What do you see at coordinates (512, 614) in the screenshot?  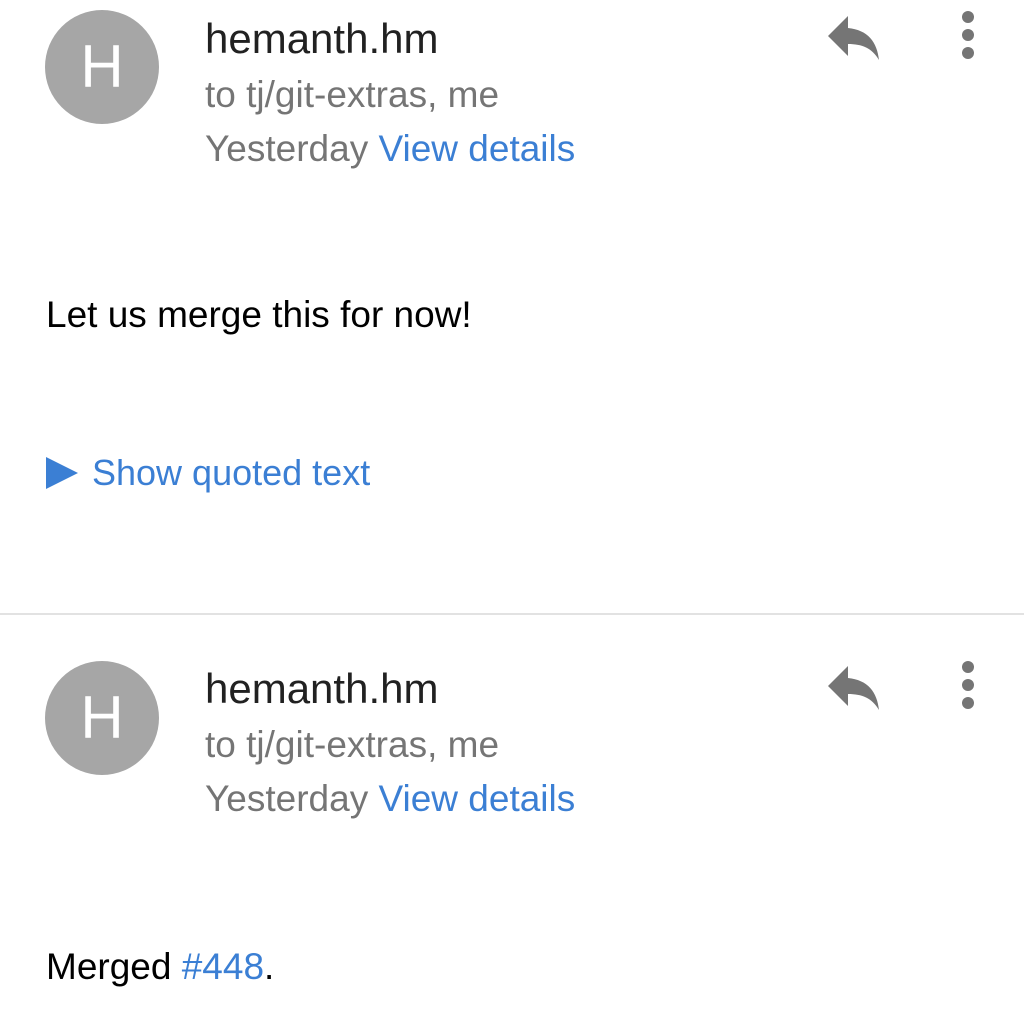 I see `message-divider` at bounding box center [512, 614].